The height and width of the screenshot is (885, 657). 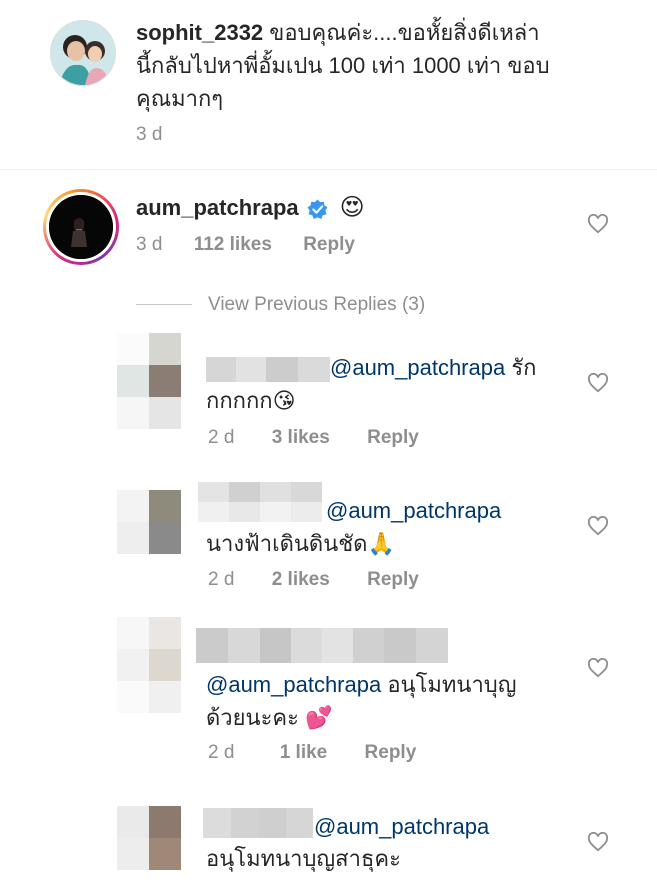 What do you see at coordinates (317, 208) in the screenshot?
I see `verified-badge-icon` at bounding box center [317, 208].